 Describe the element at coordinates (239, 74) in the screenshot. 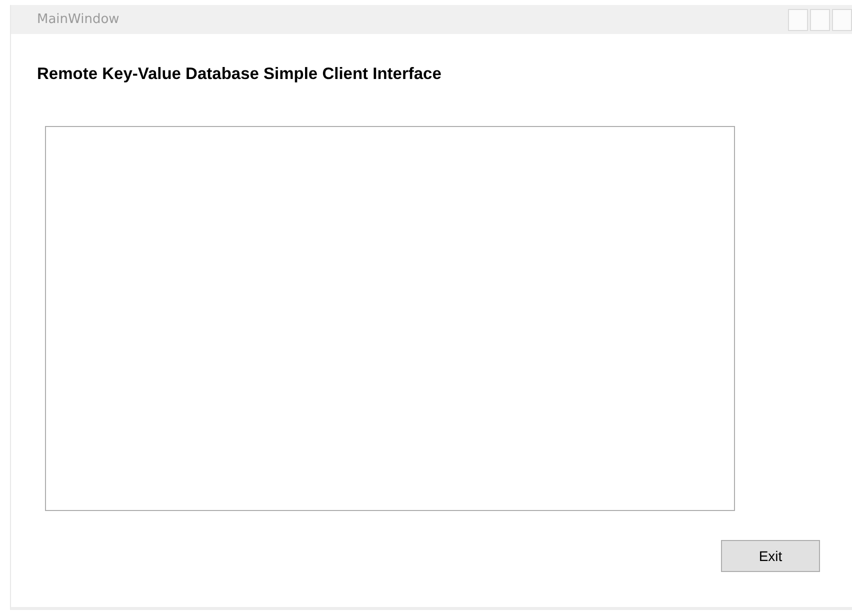

I see `heading: Remote Key-Value Database Simple Client Interface` at that location.